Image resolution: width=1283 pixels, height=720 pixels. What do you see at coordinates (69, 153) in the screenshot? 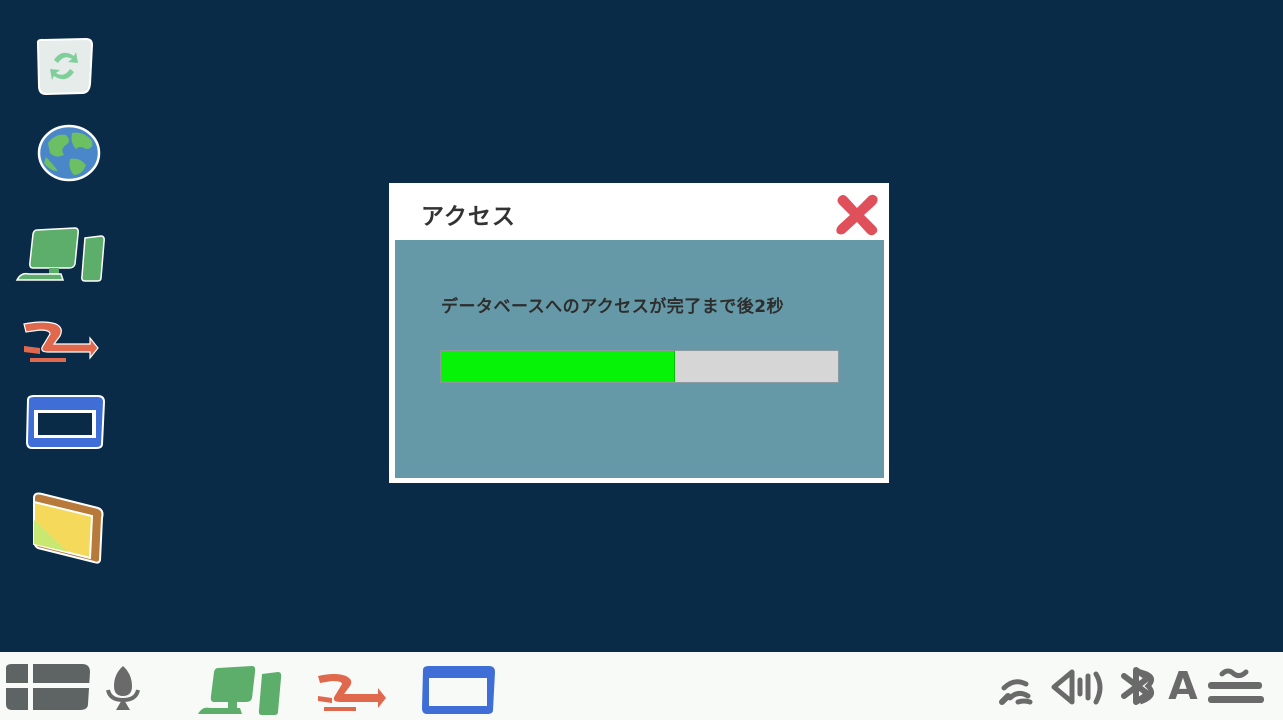
I see `globe-icon` at bounding box center [69, 153].